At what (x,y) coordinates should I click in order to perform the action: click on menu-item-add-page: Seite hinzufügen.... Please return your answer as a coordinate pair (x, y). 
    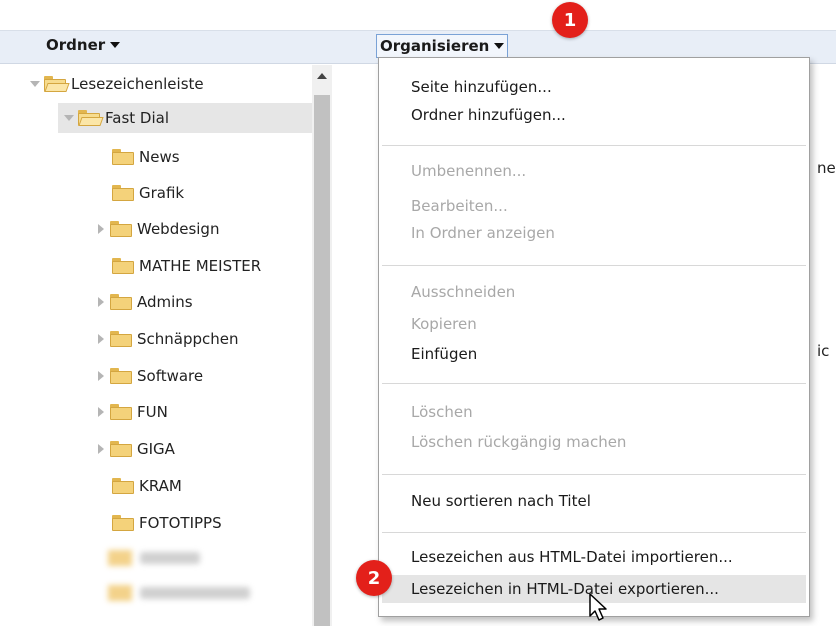
    Looking at the image, I should click on (481, 87).